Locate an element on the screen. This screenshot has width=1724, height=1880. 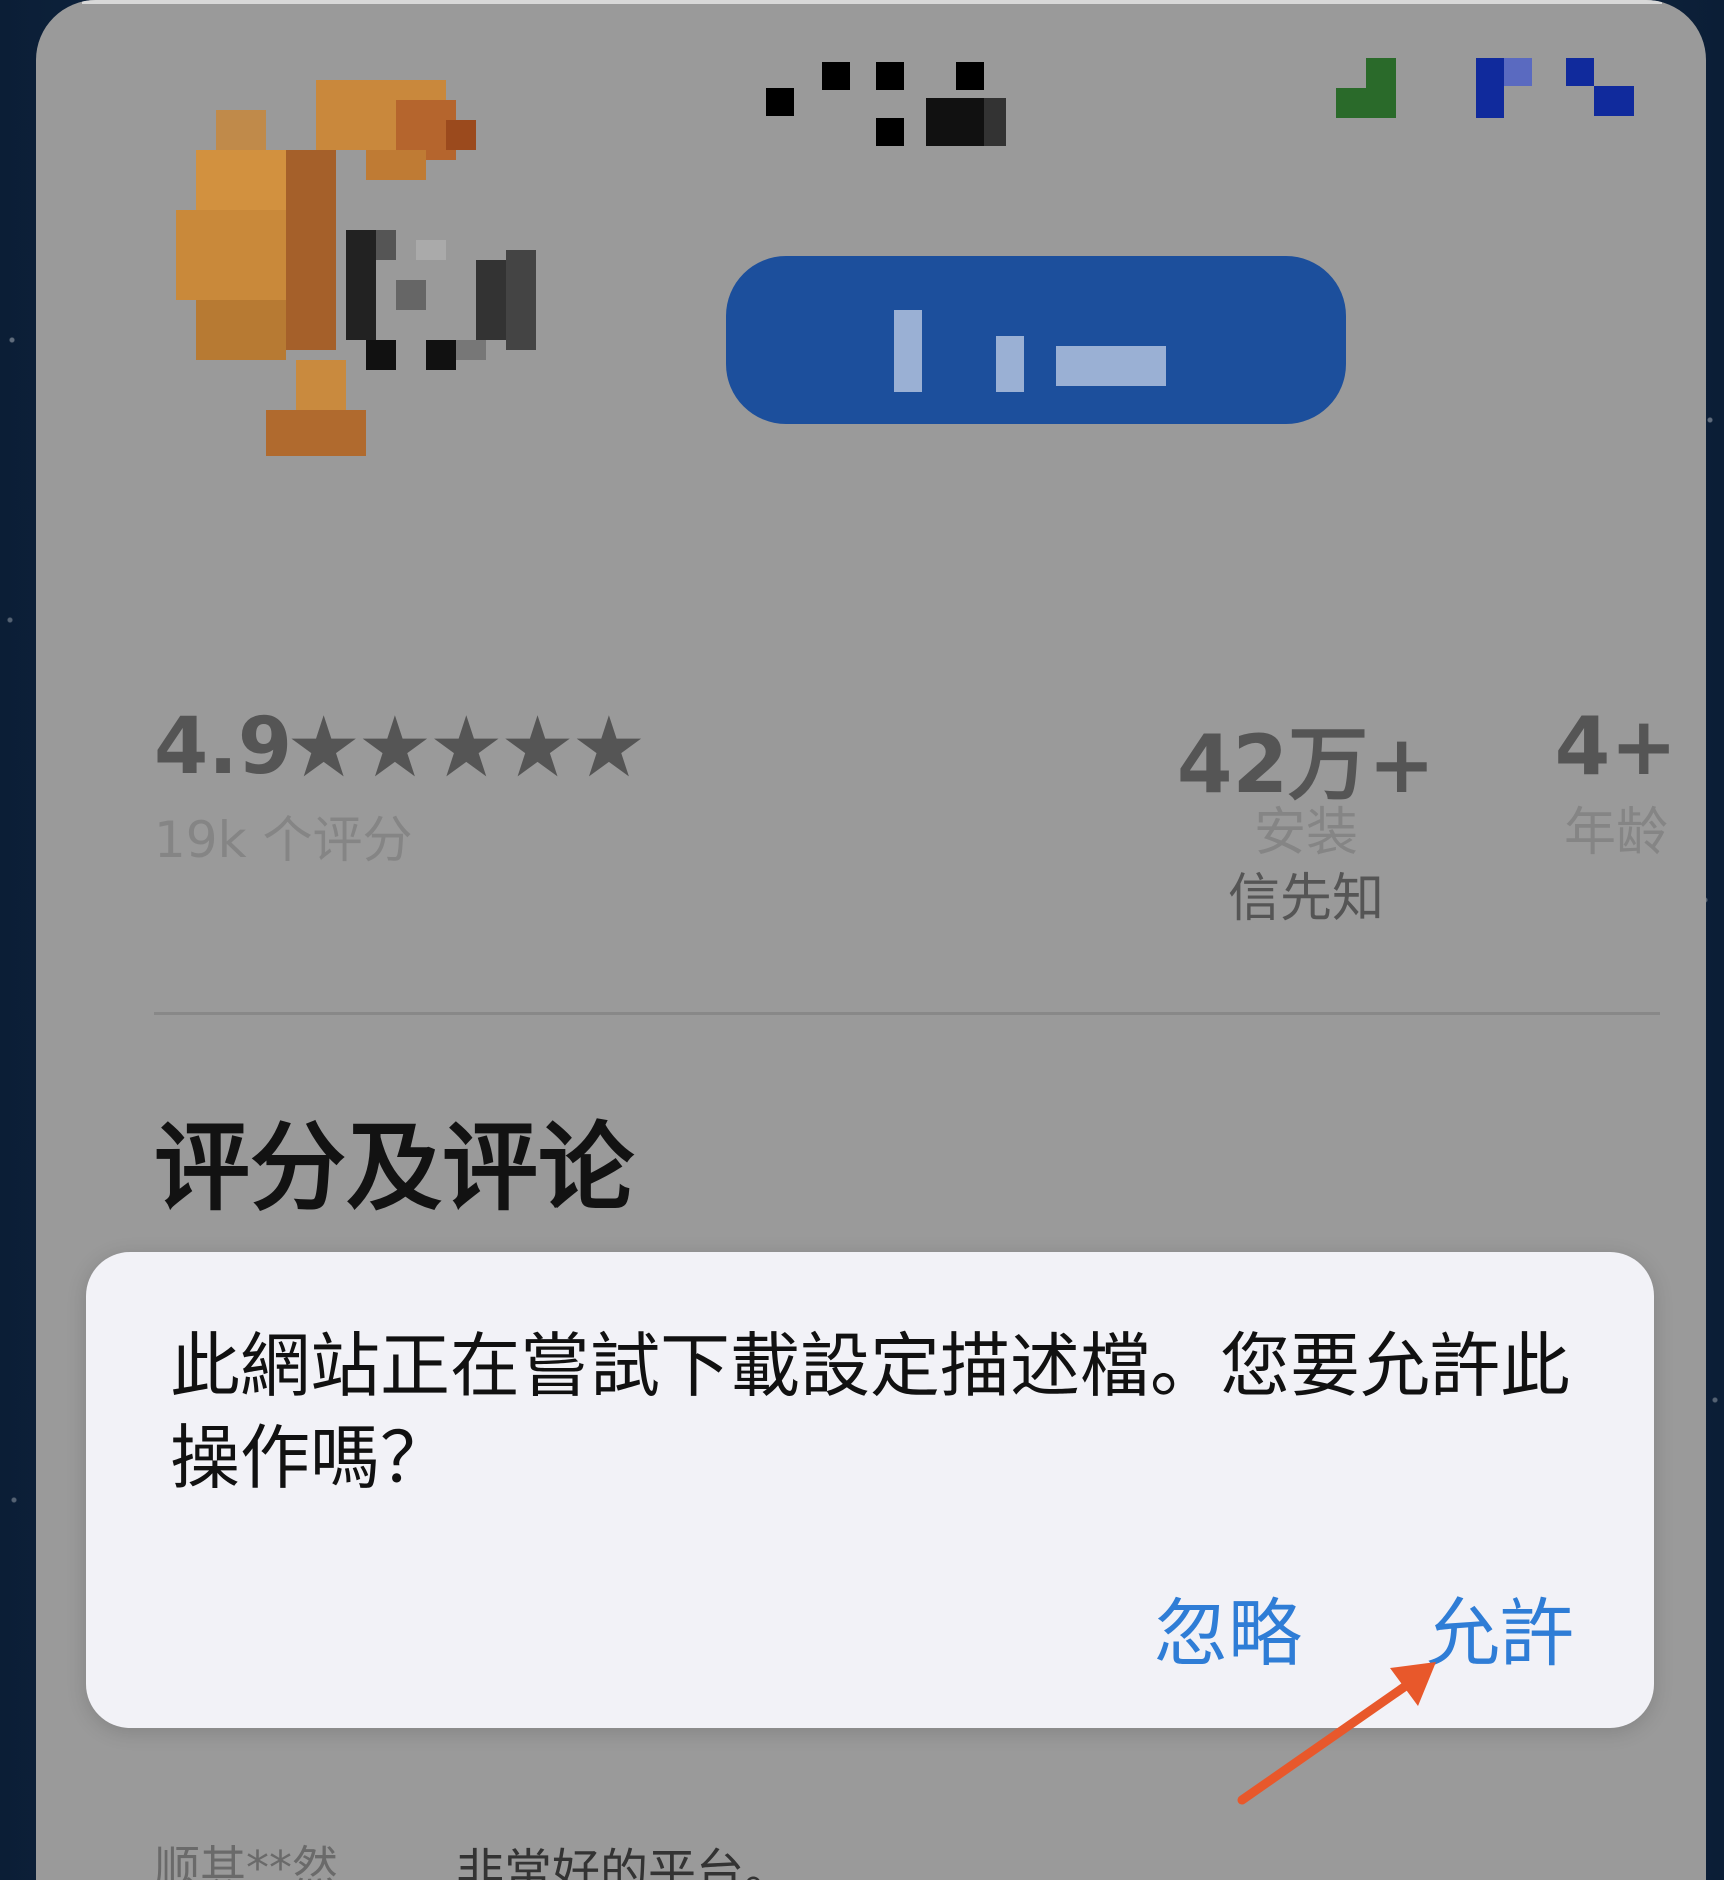
review-text: 非常好的平台。 is located at coordinates (624, 1862).